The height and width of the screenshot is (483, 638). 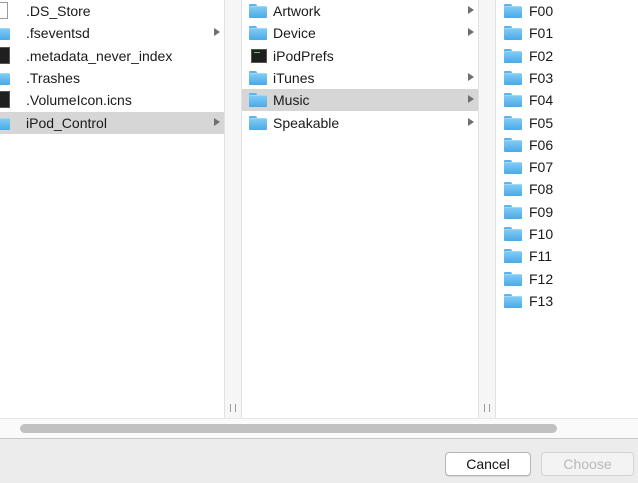 I want to click on file-name-label: F00, so click(x=541, y=11).